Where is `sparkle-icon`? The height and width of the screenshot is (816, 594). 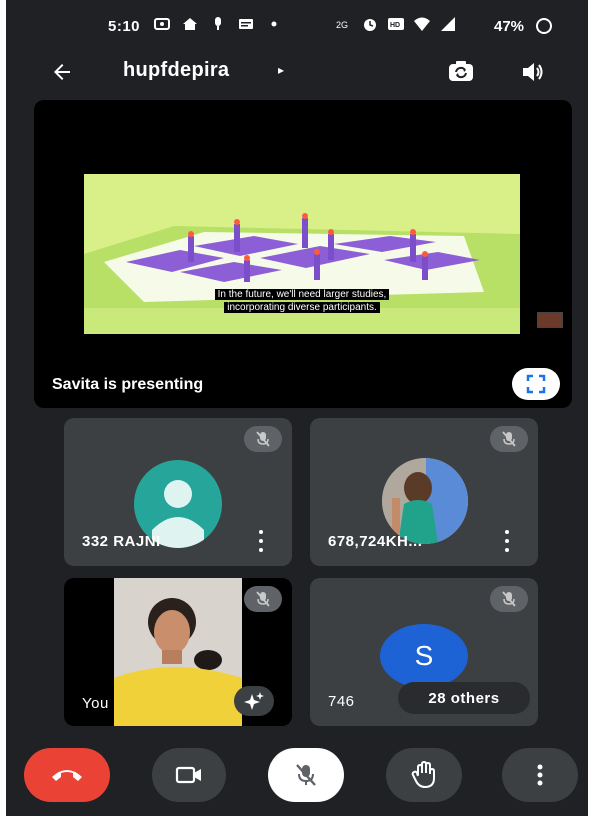
sparkle-icon is located at coordinates (254, 701).